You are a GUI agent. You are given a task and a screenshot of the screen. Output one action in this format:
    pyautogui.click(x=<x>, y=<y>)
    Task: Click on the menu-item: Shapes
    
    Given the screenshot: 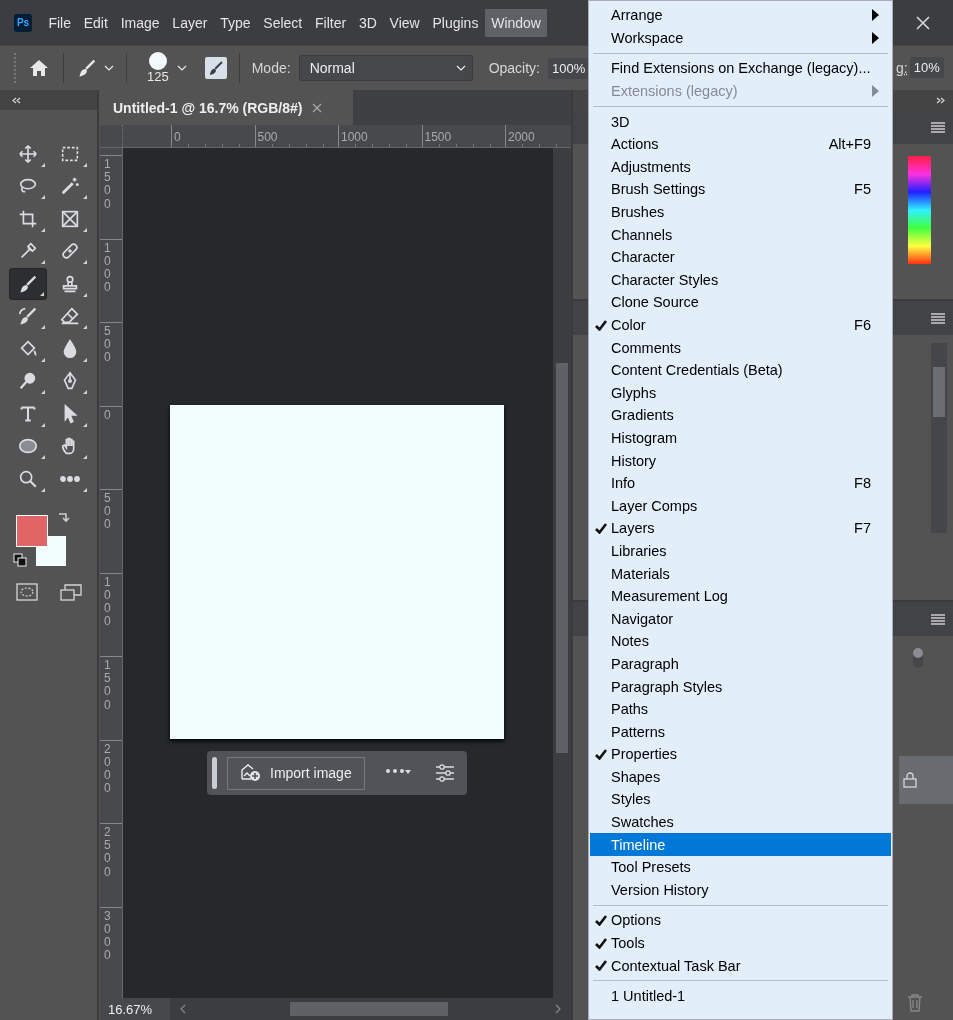 What is the action you would take?
    pyautogui.click(x=740, y=777)
    